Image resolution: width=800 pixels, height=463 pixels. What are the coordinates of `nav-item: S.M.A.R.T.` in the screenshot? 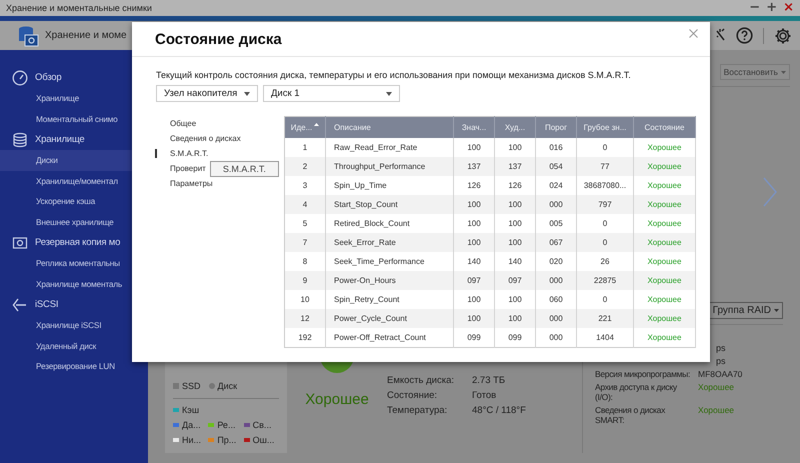 It's located at (181, 153).